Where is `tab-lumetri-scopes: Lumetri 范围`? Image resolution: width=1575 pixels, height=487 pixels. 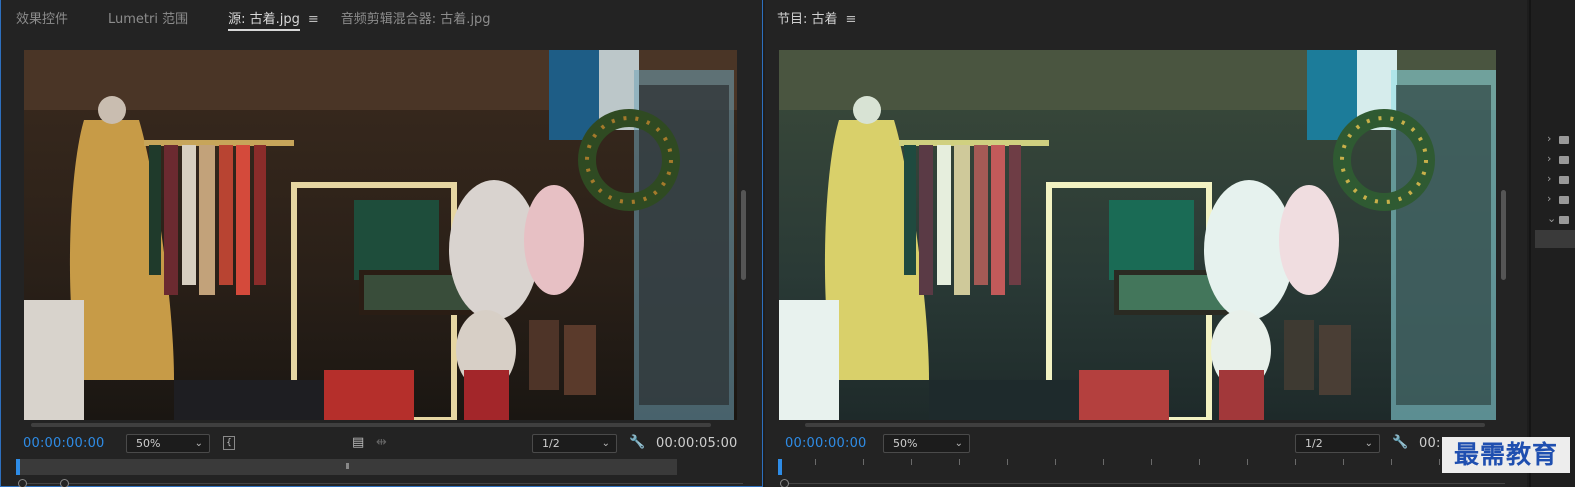 tab-lumetri-scopes: Lumetri 范围 is located at coordinates (148, 21).